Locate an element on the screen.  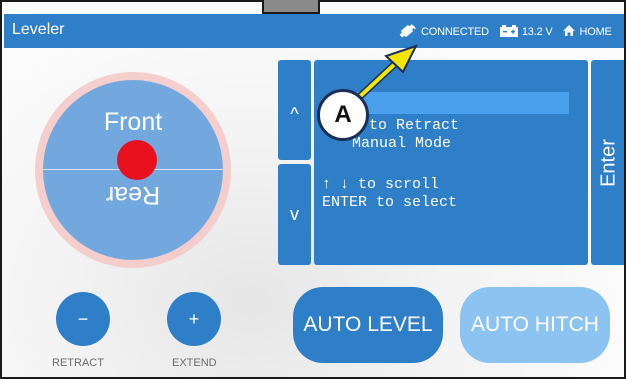
callout-badge: A is located at coordinates (343, 115).